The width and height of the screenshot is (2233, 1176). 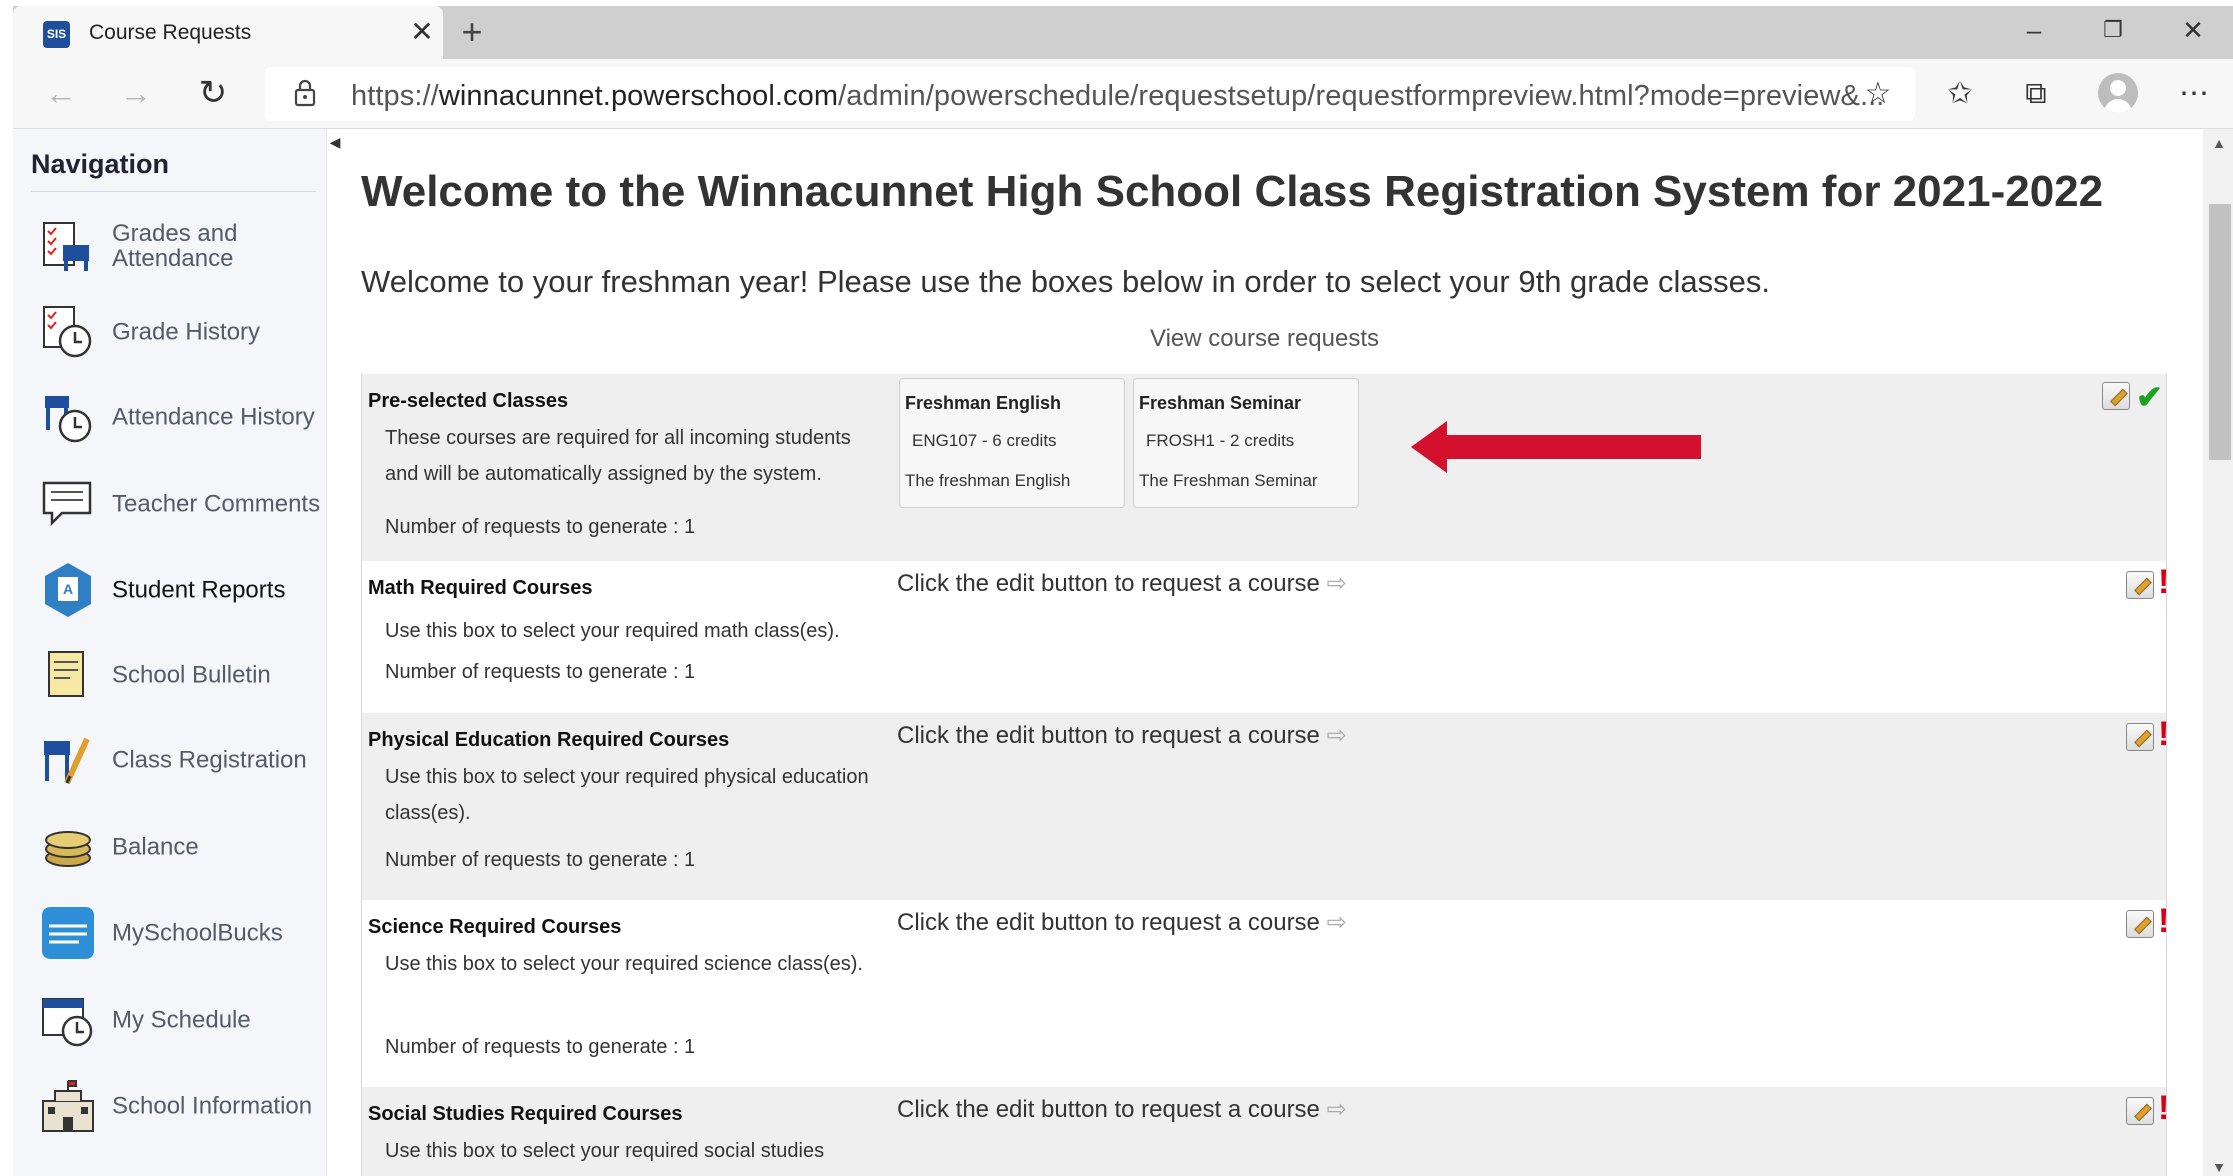 I want to click on section-title: Physical Education Required Courses, so click(x=549, y=740).